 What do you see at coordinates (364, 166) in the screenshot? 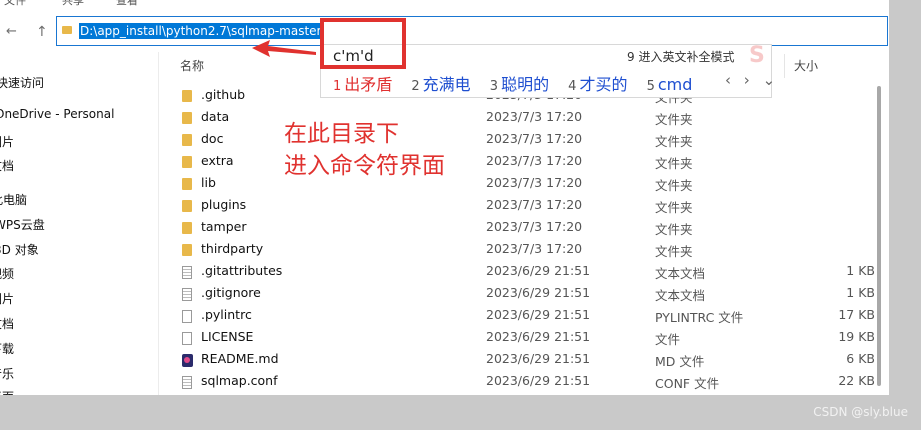
I see `annotation-line-2: 进入命令符界面` at bounding box center [364, 166].